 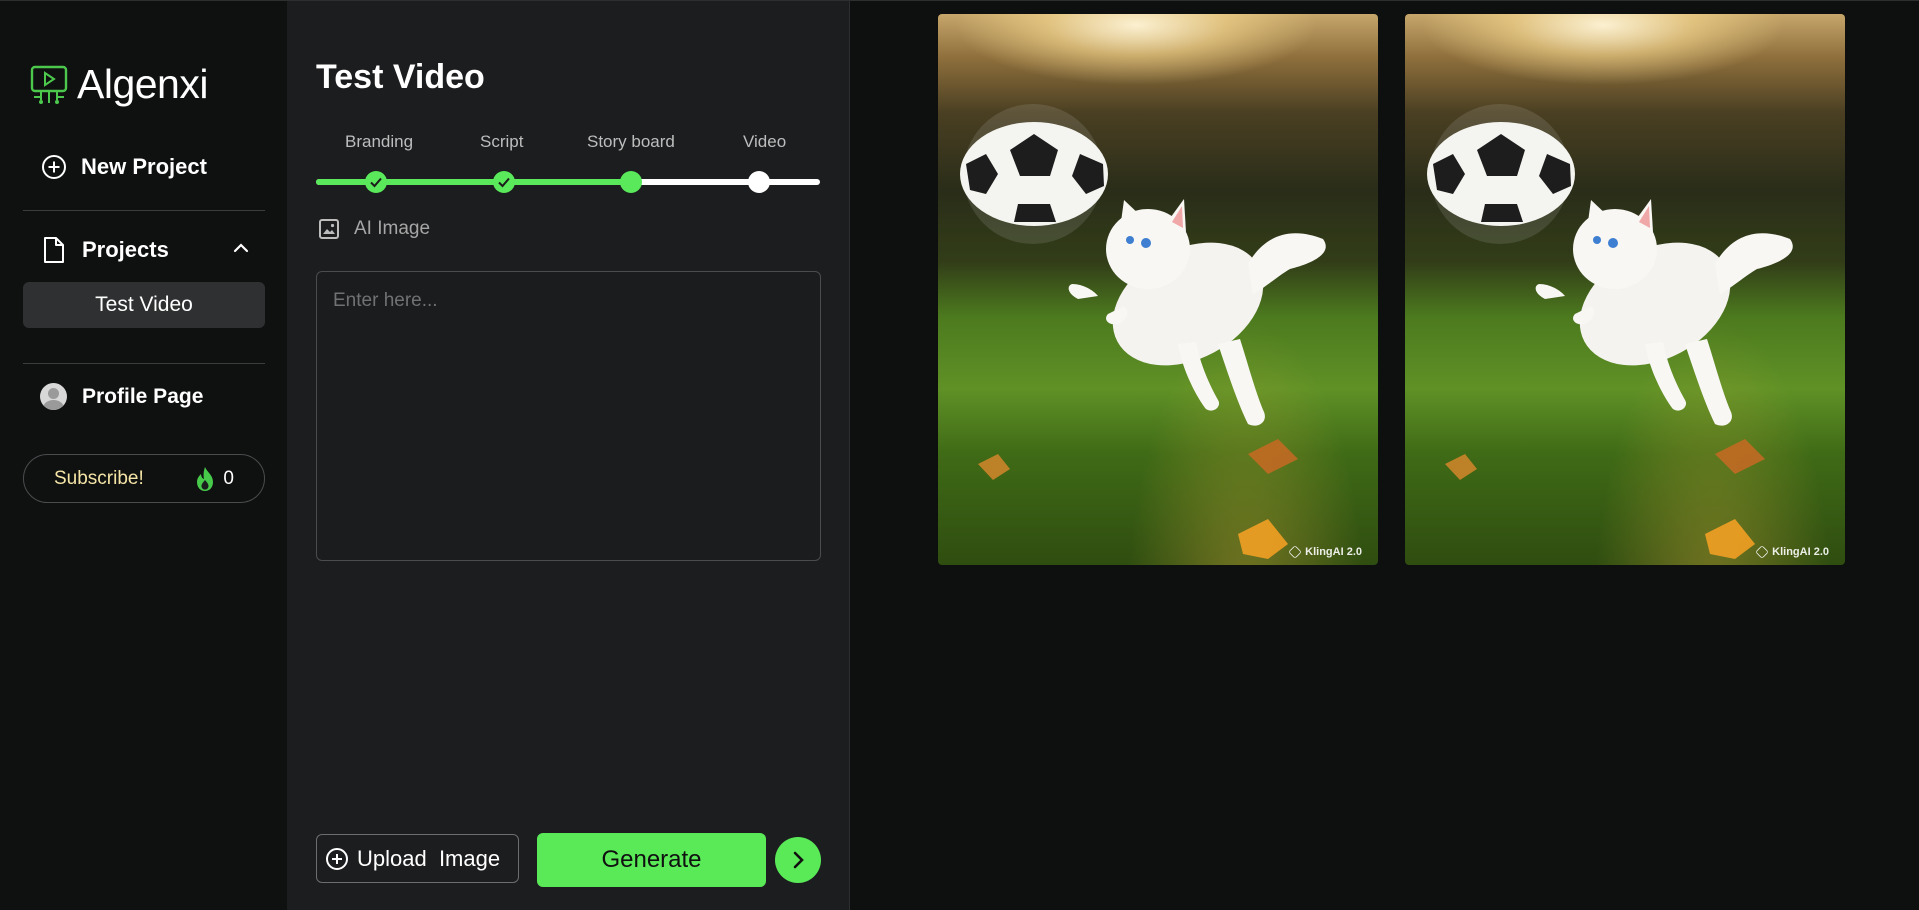 I want to click on next-step-button, so click(x=798, y=860).